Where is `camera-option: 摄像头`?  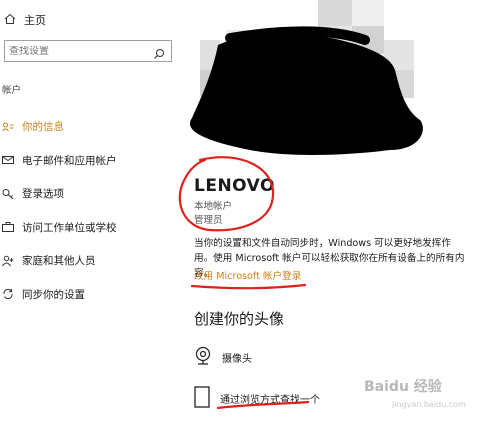
camera-option: 摄像头 is located at coordinates (223, 357).